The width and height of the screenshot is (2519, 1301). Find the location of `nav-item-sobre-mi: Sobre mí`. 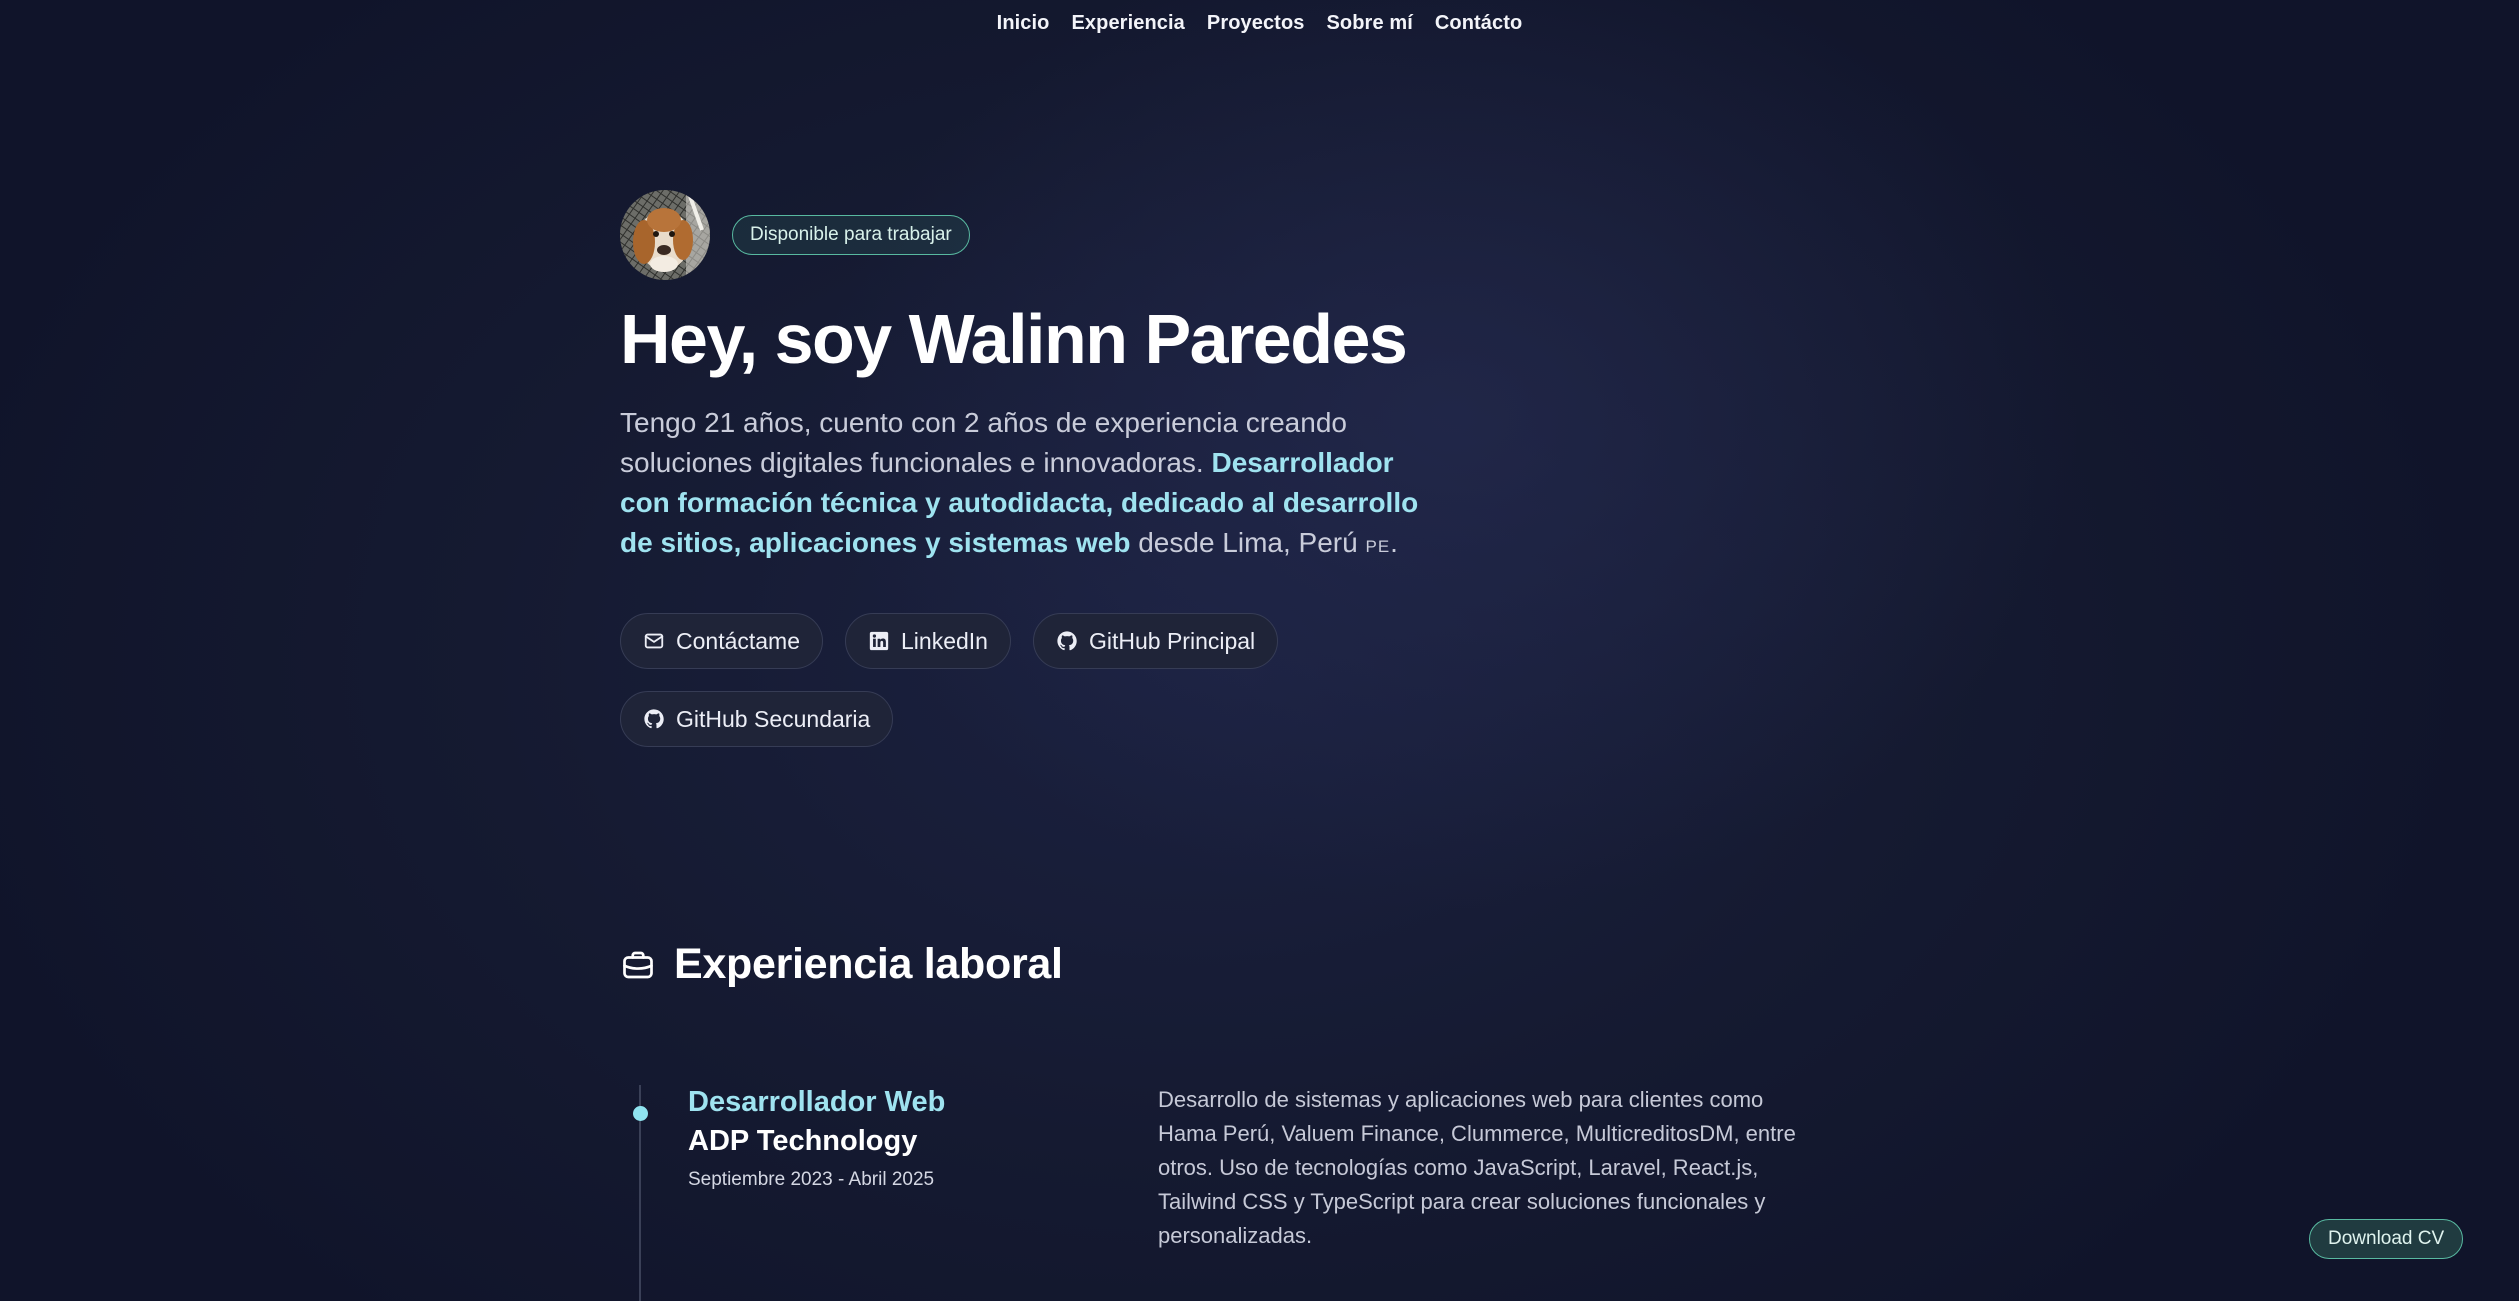

nav-item-sobre-mi: Sobre mí is located at coordinates (1369, 23).